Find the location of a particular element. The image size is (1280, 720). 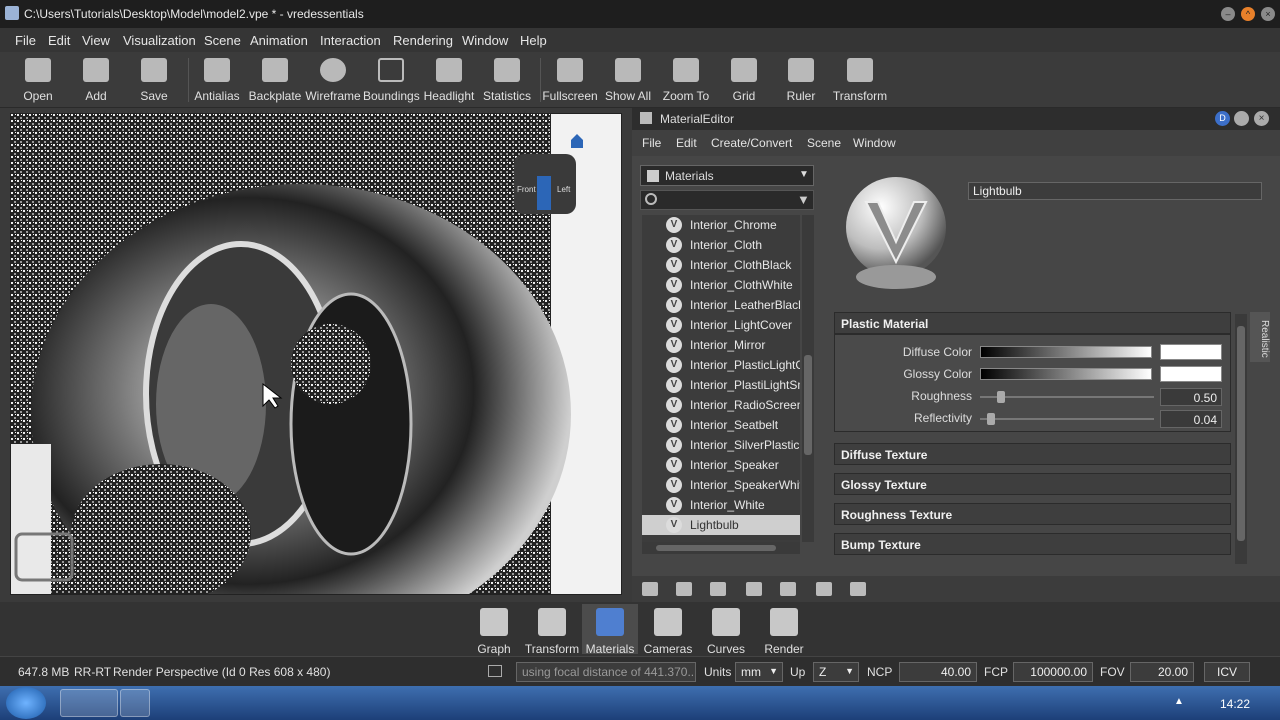

list-item: V Interior_SilverPlasticS is located at coordinates (721, 445).